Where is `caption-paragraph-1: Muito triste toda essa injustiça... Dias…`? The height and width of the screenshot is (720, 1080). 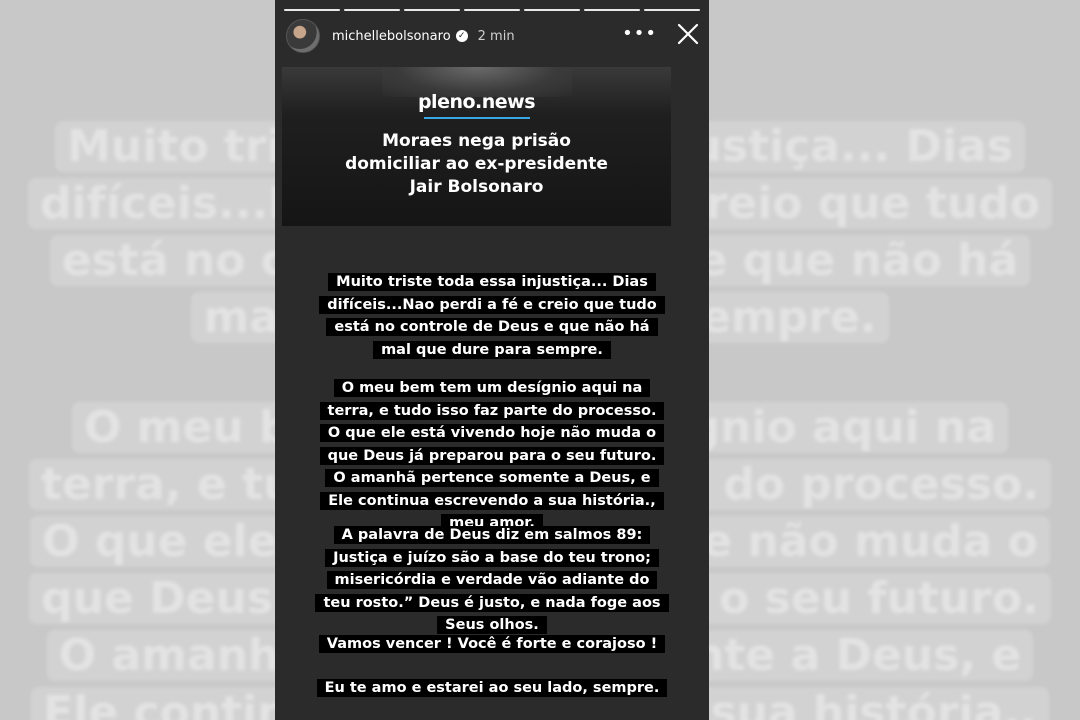
caption-paragraph-1: Muito triste toda essa injustiça... Dias… is located at coordinates (492, 316).